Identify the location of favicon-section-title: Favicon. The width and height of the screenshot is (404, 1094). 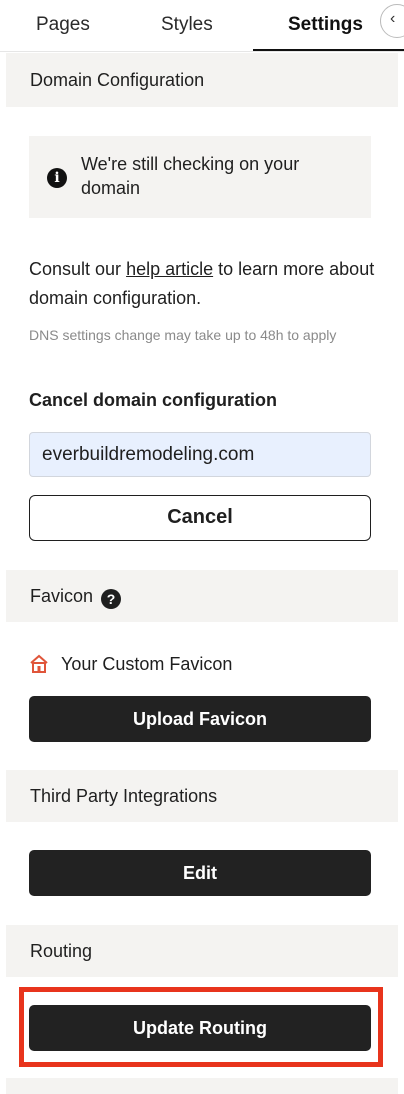
(62, 596).